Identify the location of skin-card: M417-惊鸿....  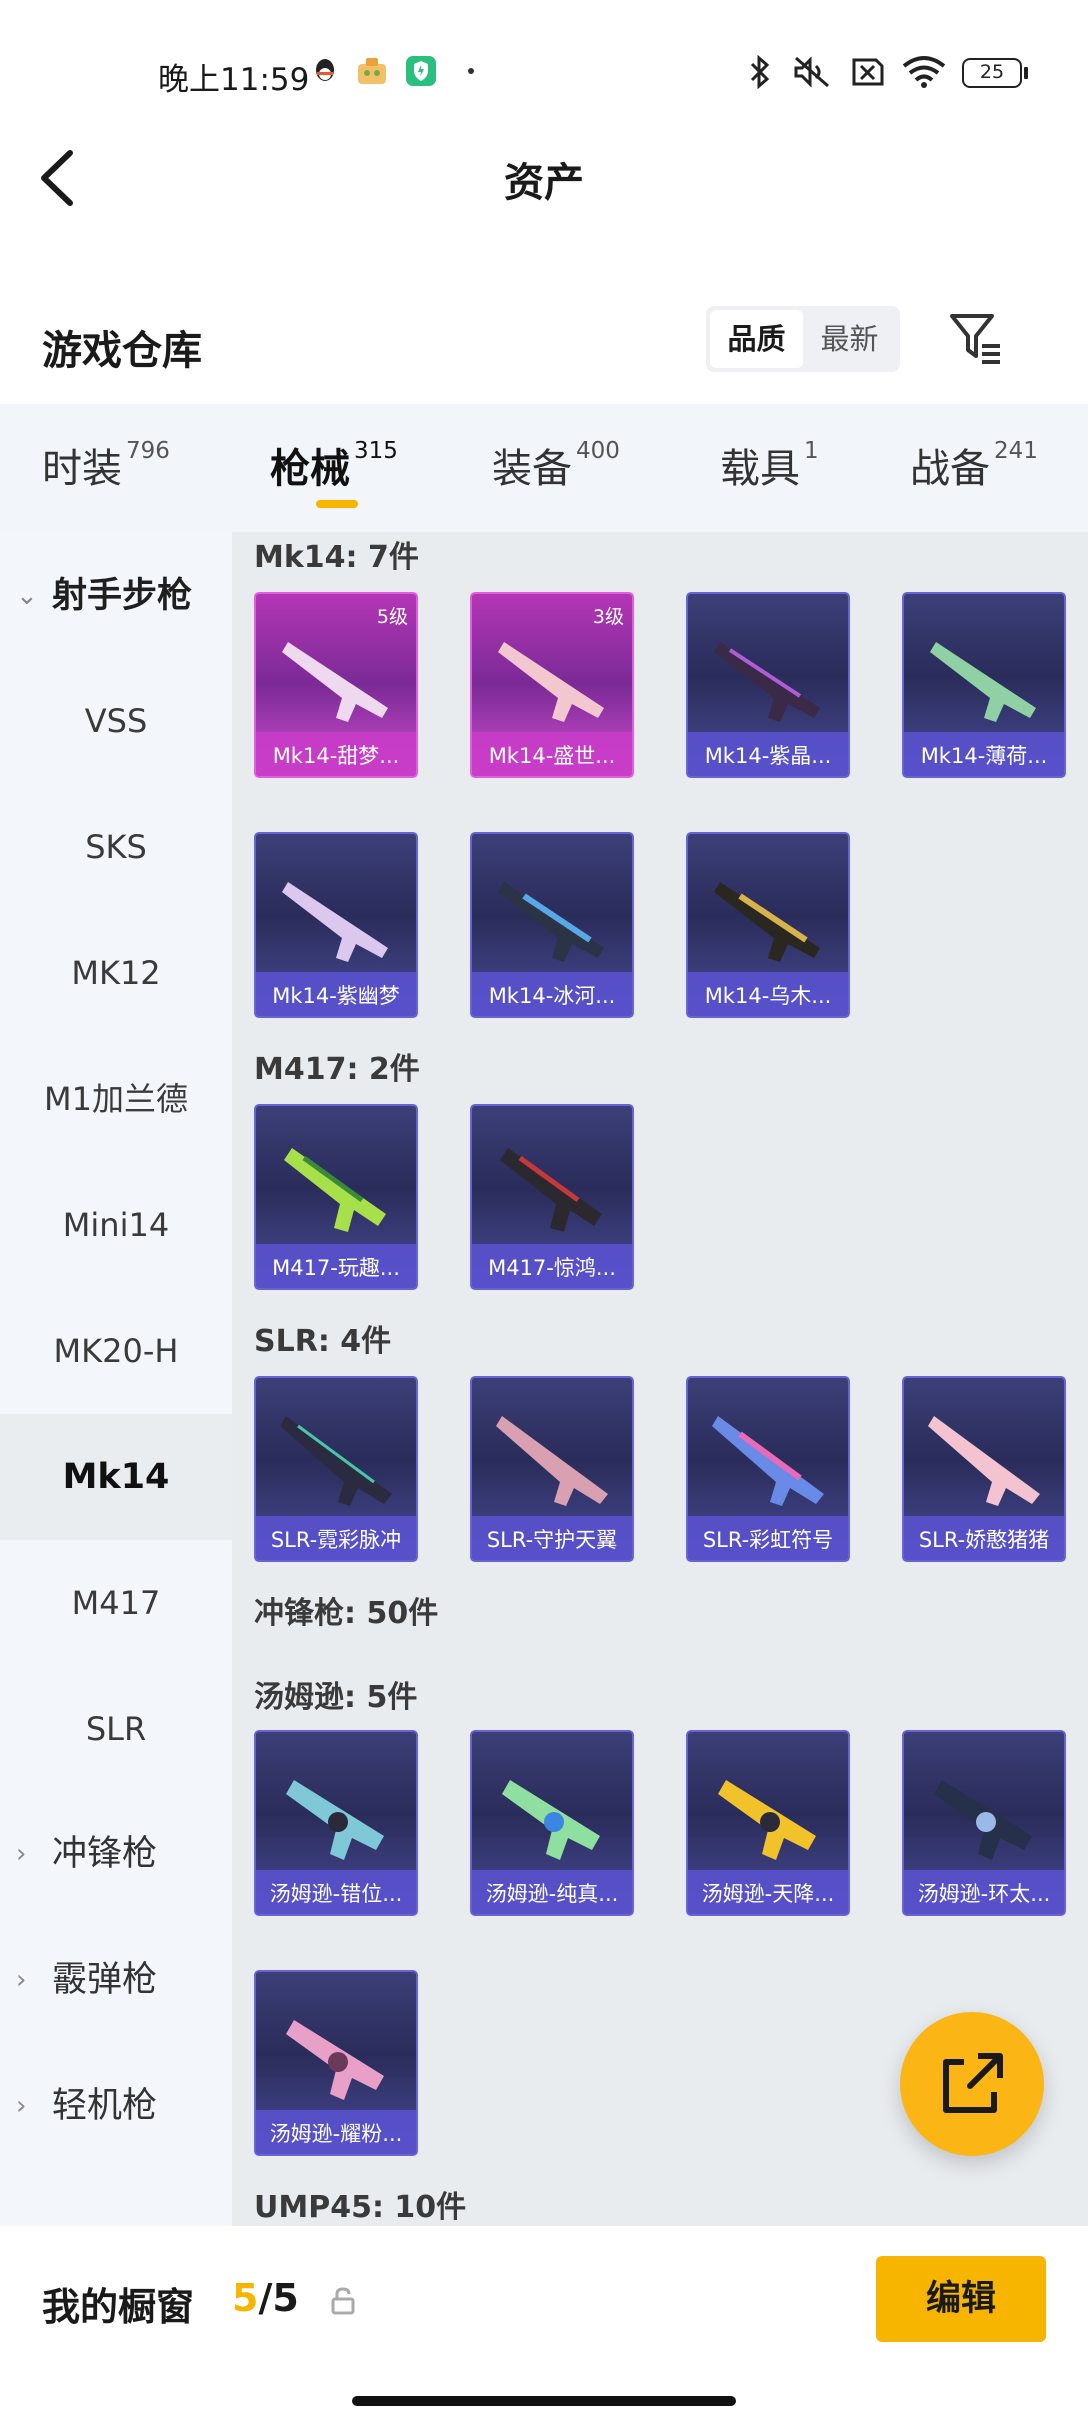
(552, 1197).